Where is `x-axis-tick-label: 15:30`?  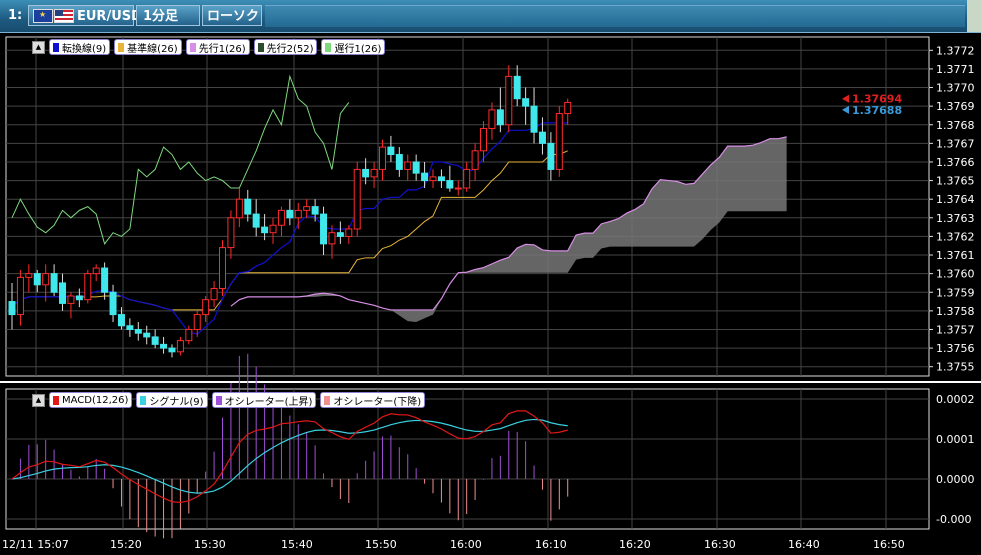
x-axis-tick-label: 15:30 is located at coordinates (210, 544).